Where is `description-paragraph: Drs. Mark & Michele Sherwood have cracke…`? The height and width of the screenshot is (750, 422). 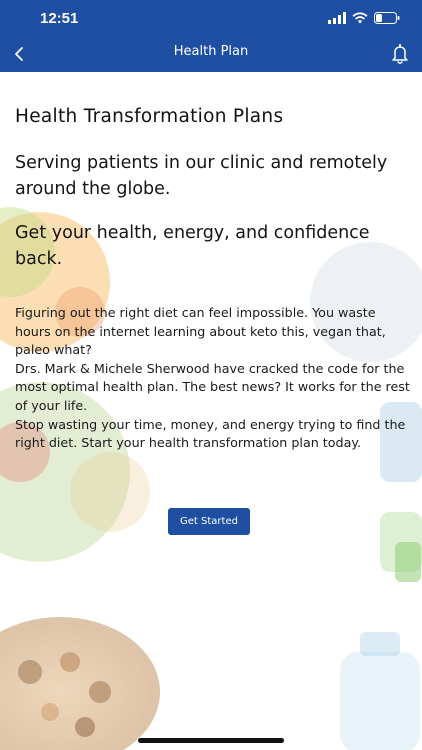
description-paragraph: Drs. Mark & Michele Sherwood have cracke… is located at coordinates (212, 386).